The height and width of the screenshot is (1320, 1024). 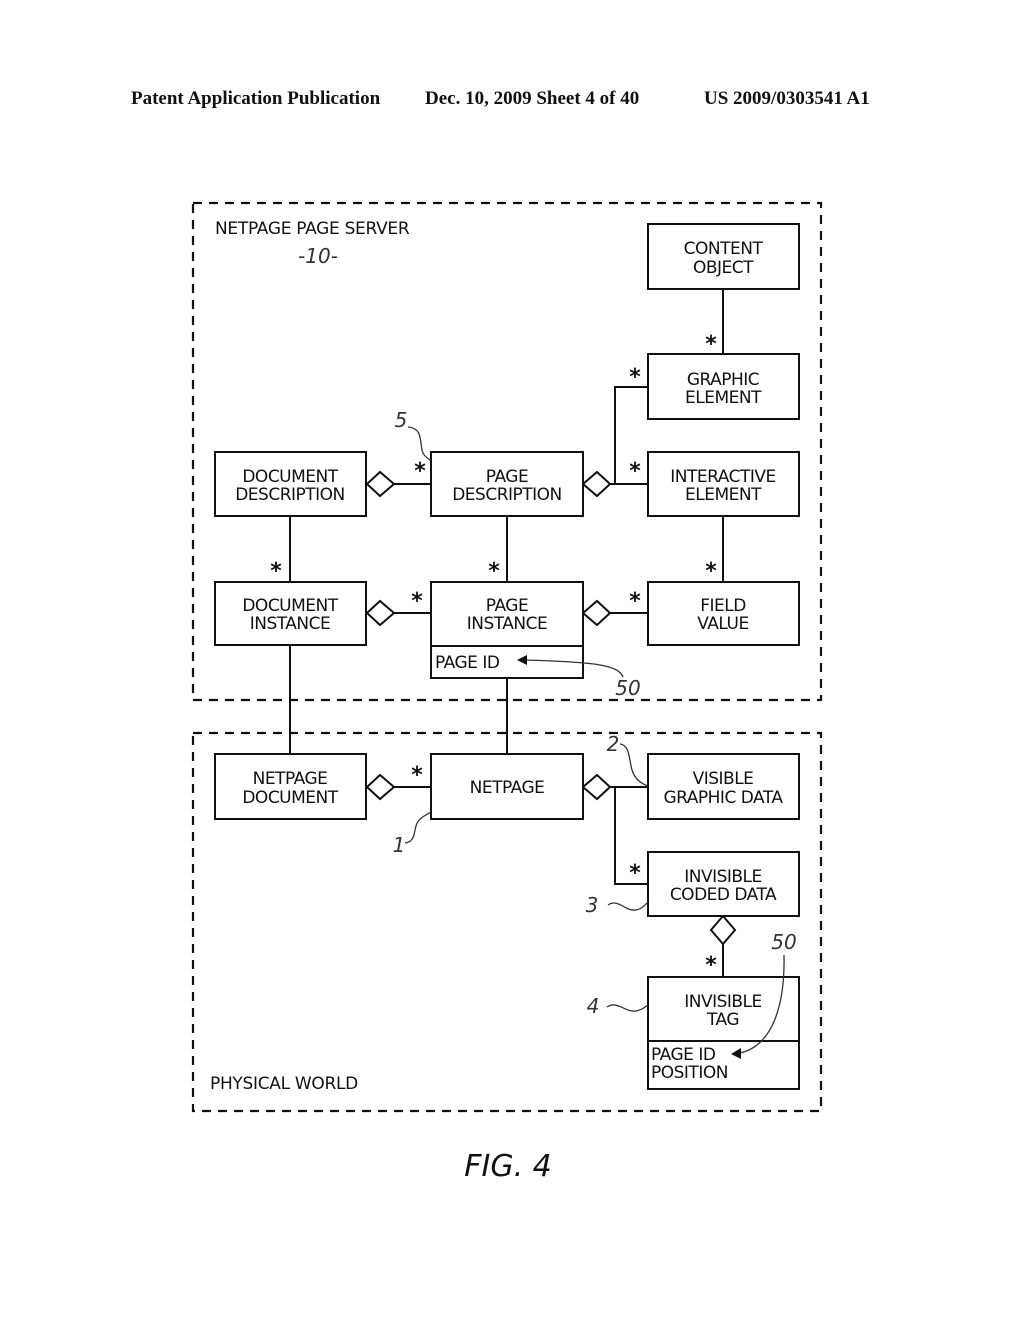 I want to click on box-graphic-element: GRAPHIC ELEMENT, so click(x=723, y=386).